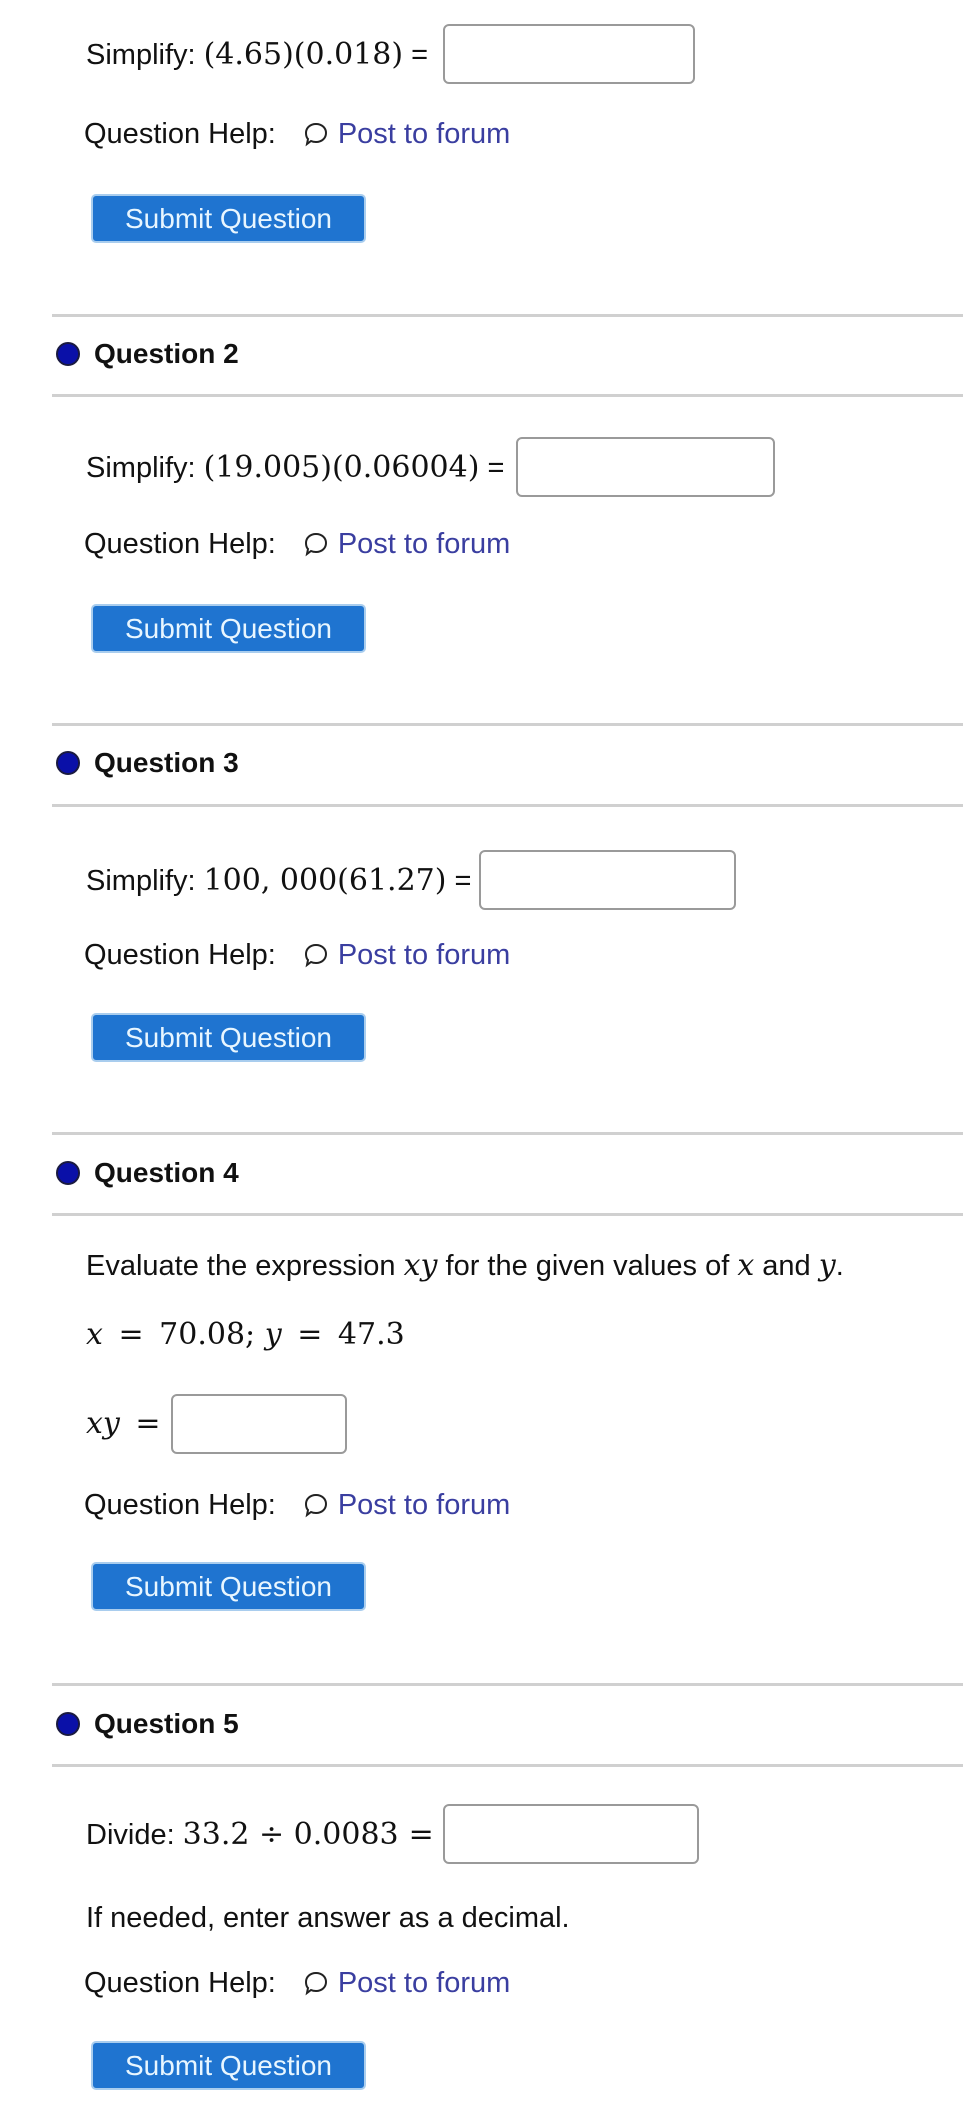  What do you see at coordinates (297, 134) in the screenshot?
I see `question-1-help: Question Help: Post to forum` at bounding box center [297, 134].